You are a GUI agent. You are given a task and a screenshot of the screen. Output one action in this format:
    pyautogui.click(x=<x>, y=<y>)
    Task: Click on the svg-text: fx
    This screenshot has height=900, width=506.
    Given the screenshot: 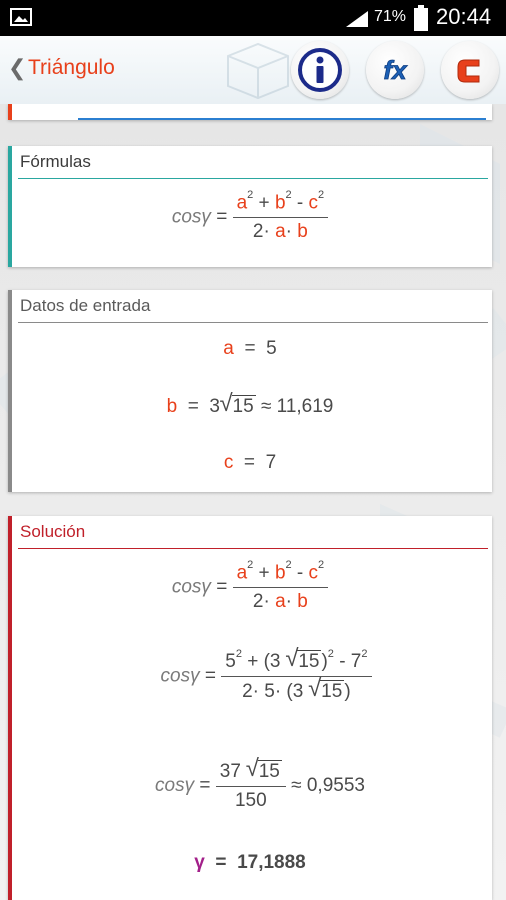 What is the action you would take?
    pyautogui.click(x=395, y=70)
    